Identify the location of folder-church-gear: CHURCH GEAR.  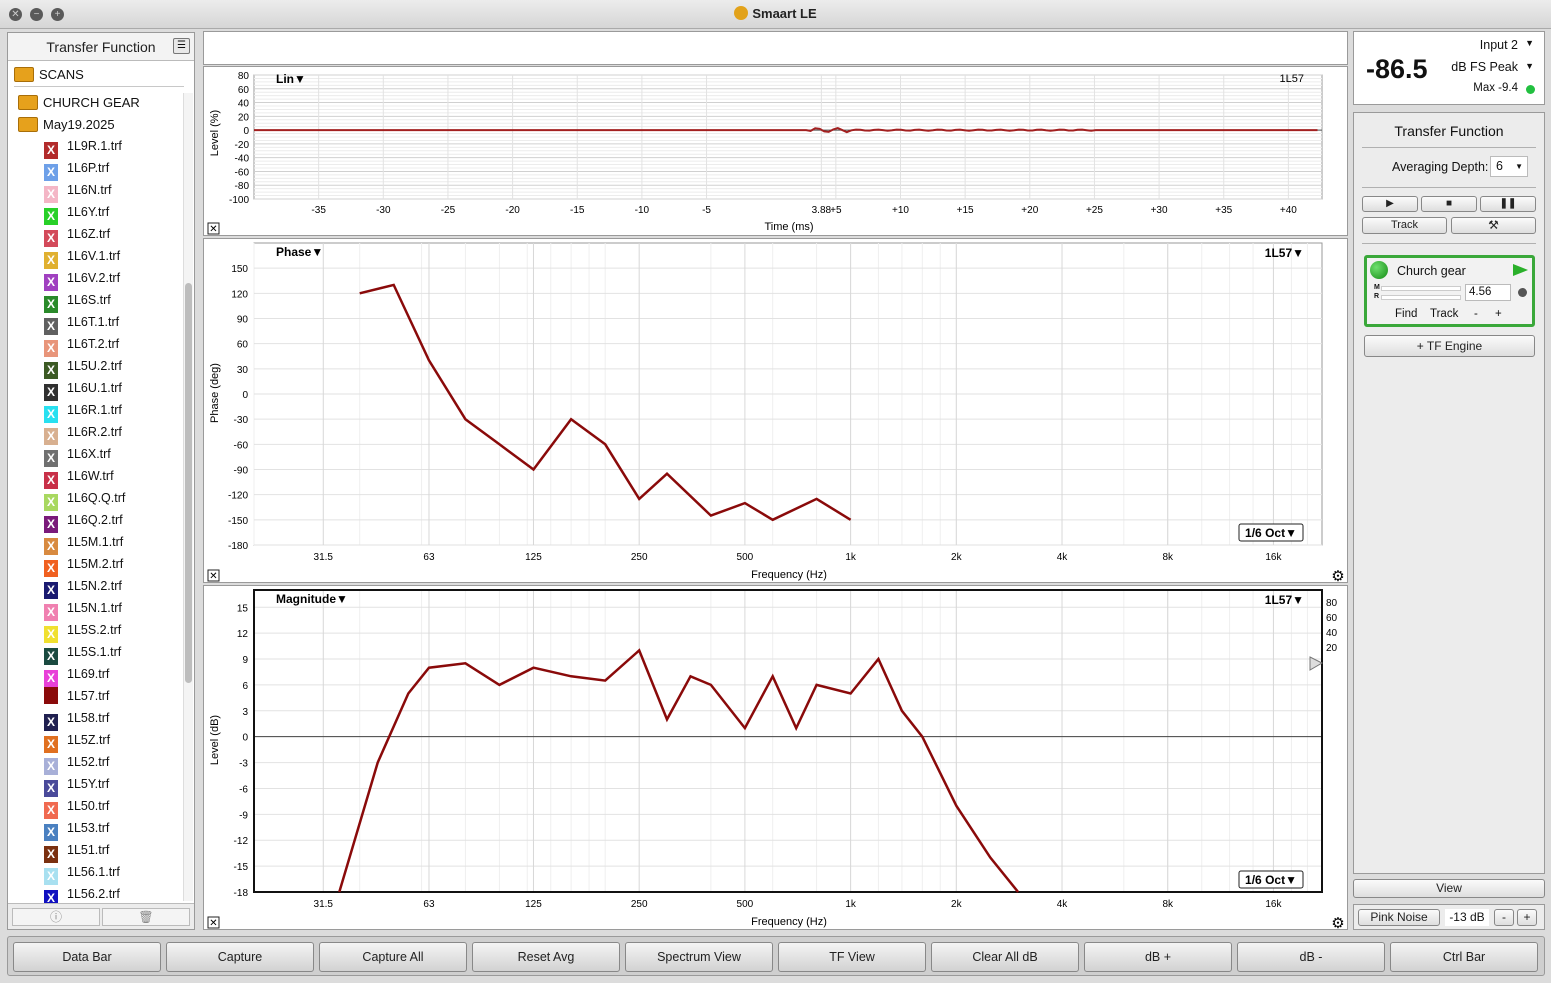
(79, 103).